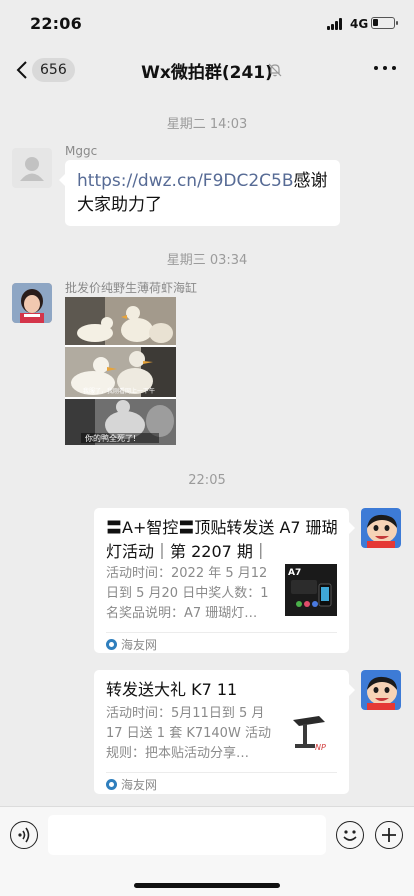 This screenshot has width=414, height=896. I want to click on timestamp: 22:05, so click(207, 480).